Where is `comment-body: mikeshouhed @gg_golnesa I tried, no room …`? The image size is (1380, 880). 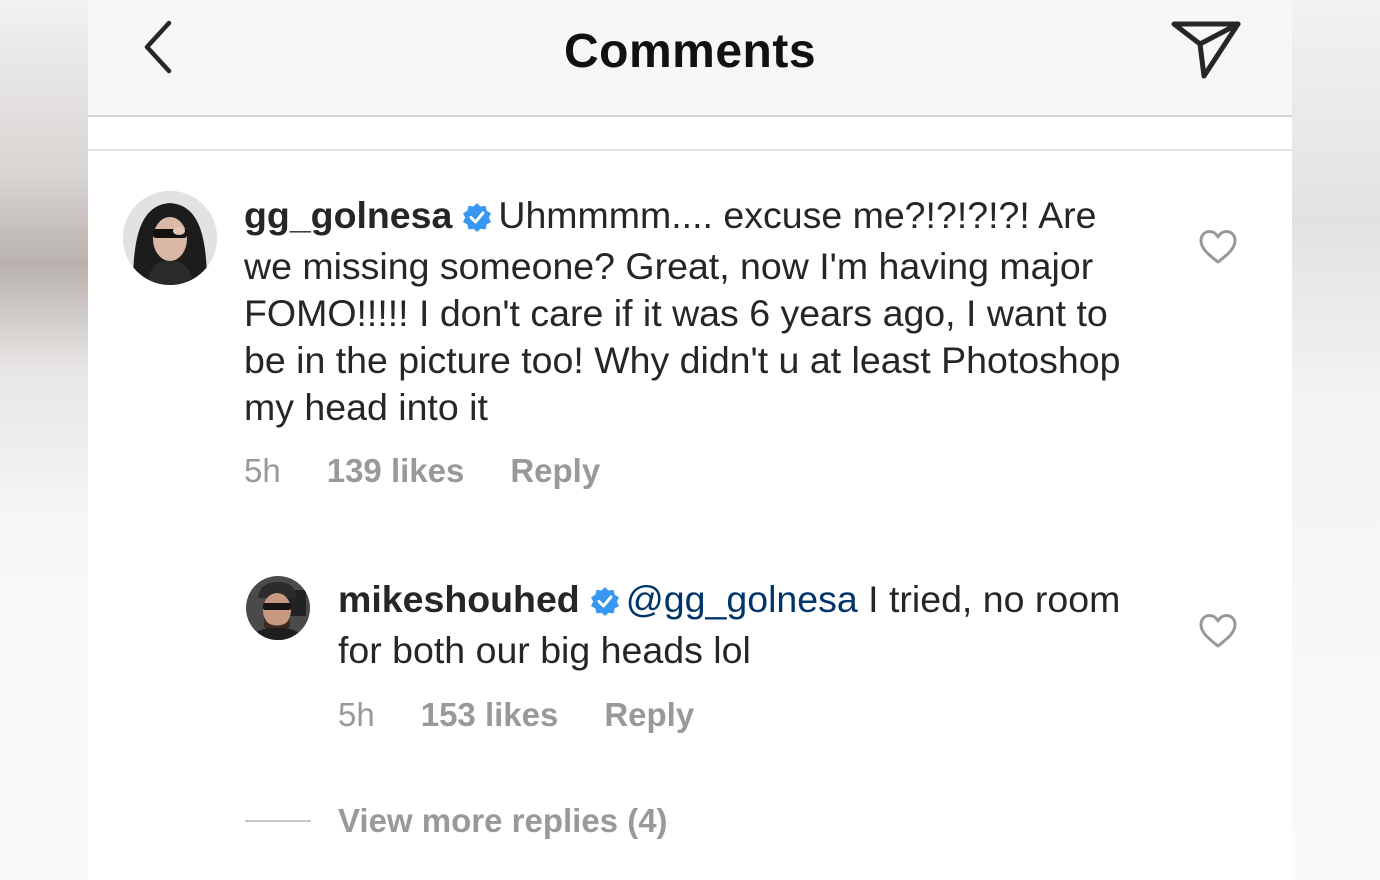 comment-body: mikeshouhed @gg_golnesa I tried, no room … is located at coordinates (753, 625).